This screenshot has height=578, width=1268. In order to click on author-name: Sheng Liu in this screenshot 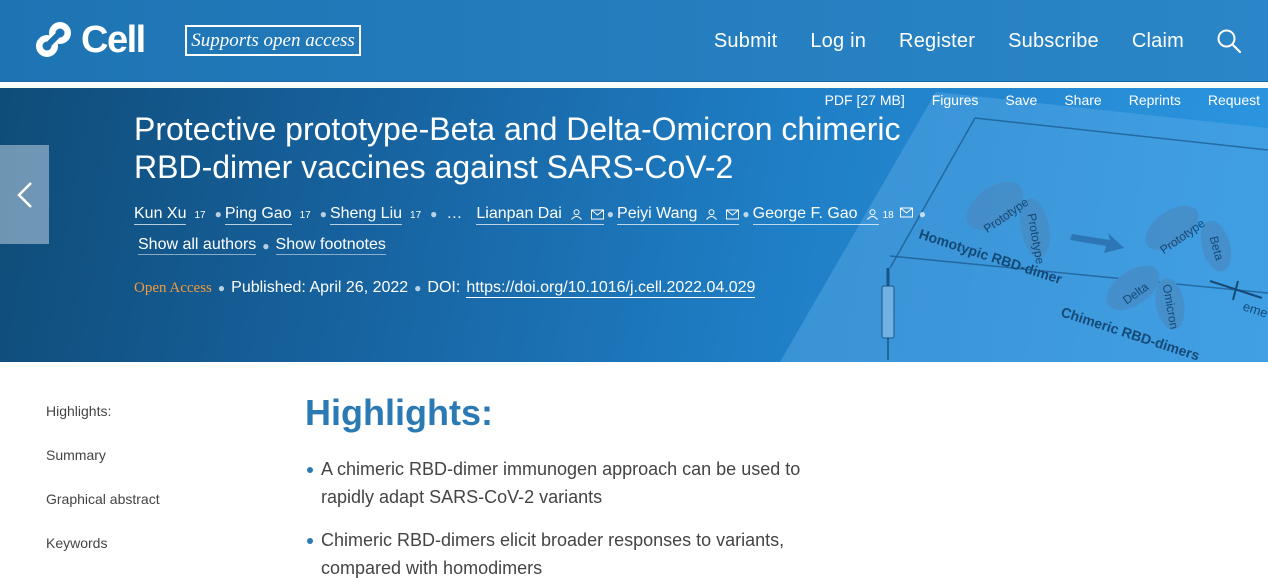, I will do `click(366, 213)`.